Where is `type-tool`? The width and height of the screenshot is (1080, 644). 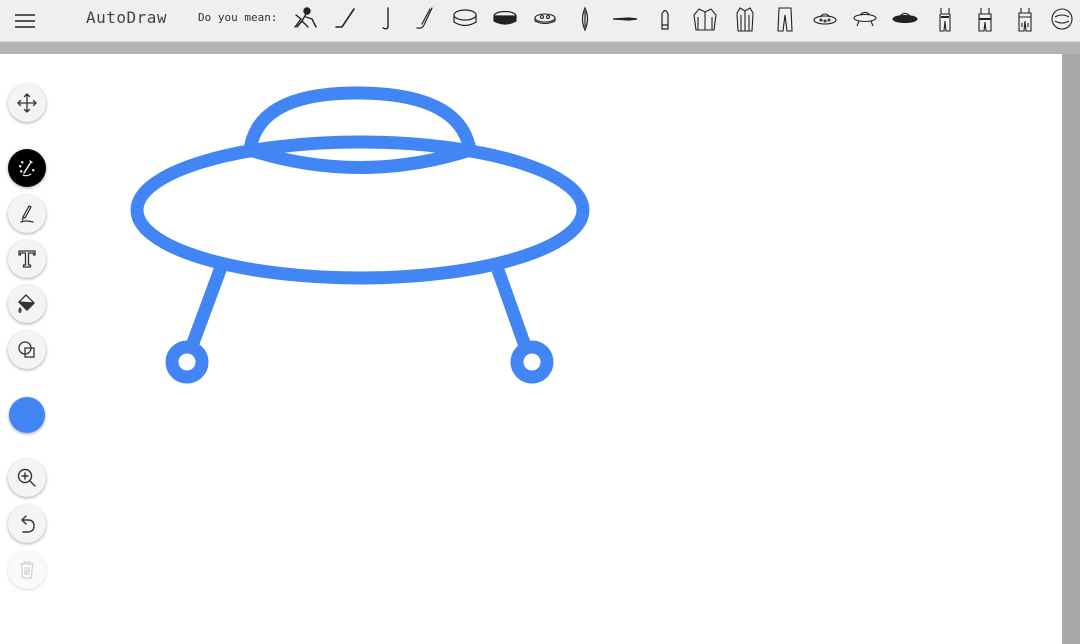
type-tool is located at coordinates (27, 259).